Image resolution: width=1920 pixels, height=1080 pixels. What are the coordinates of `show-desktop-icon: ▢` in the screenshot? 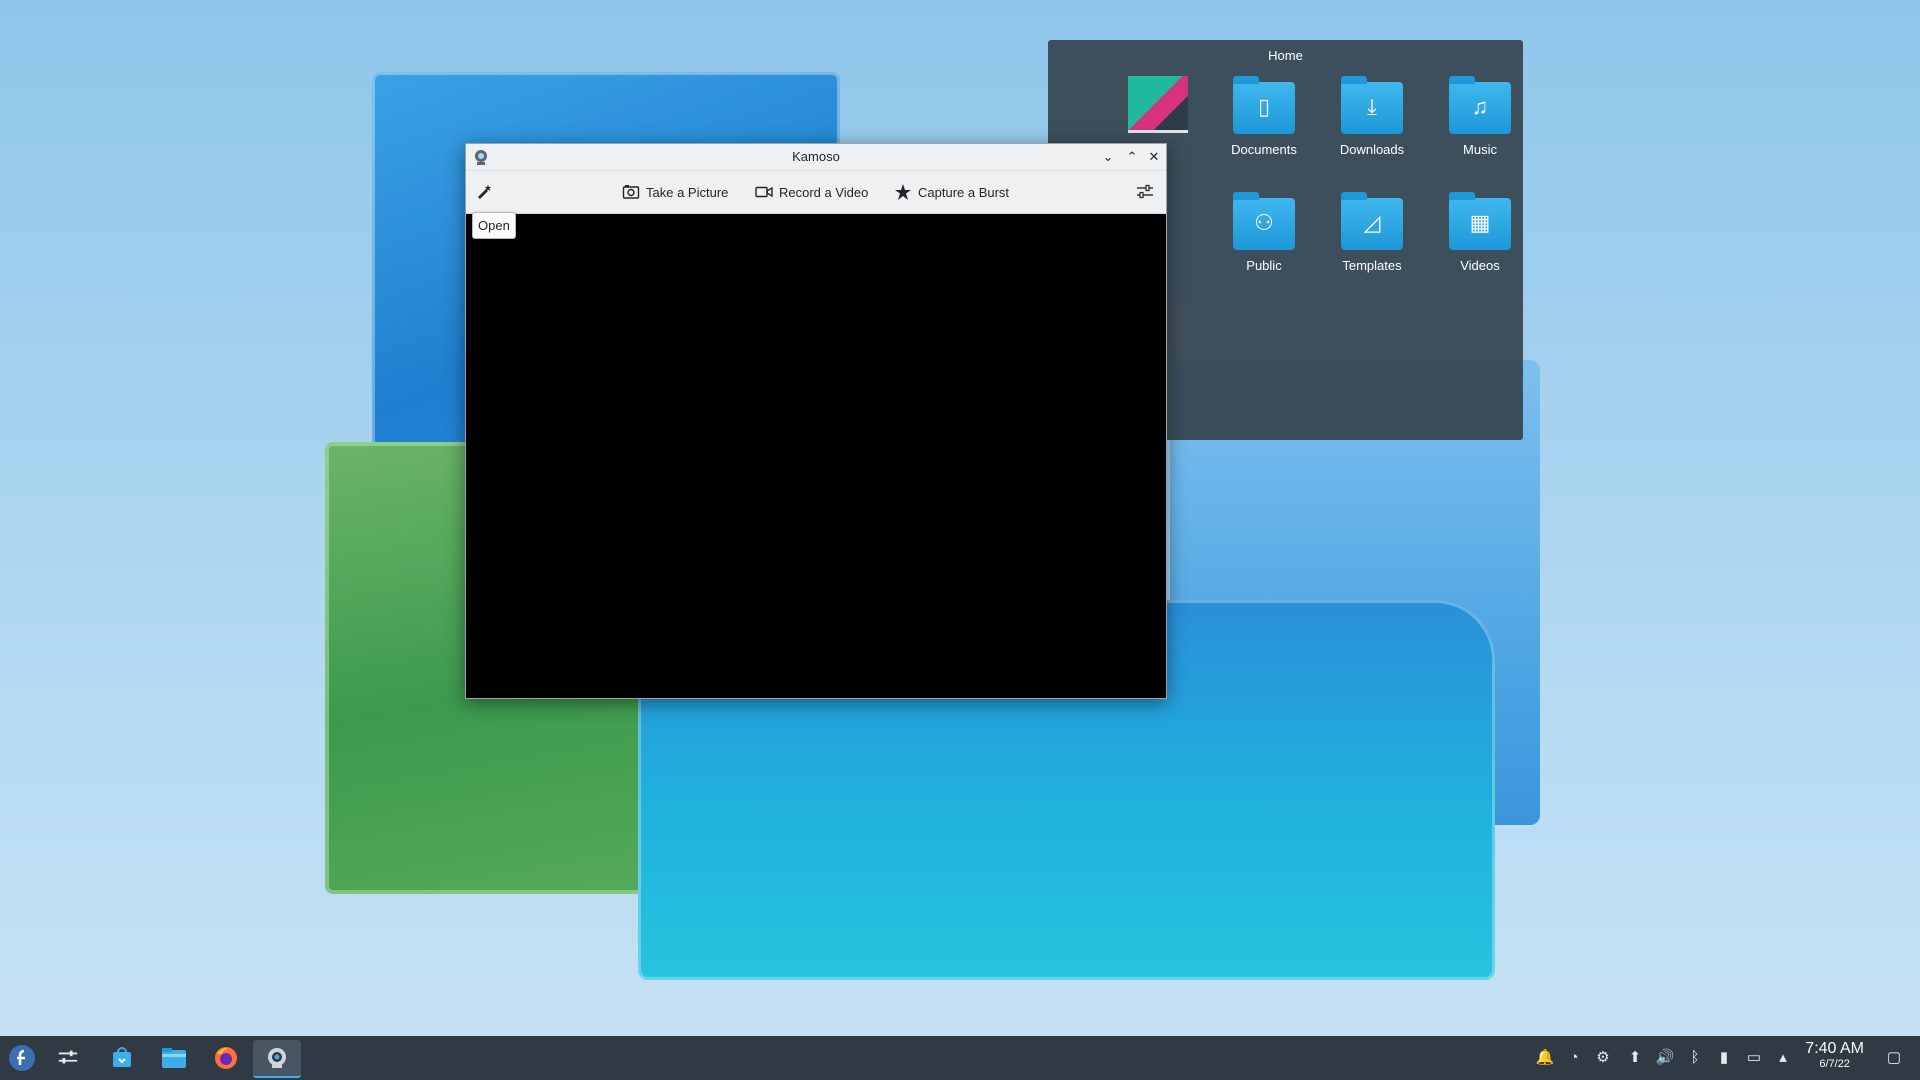 It's located at (1894, 1058).